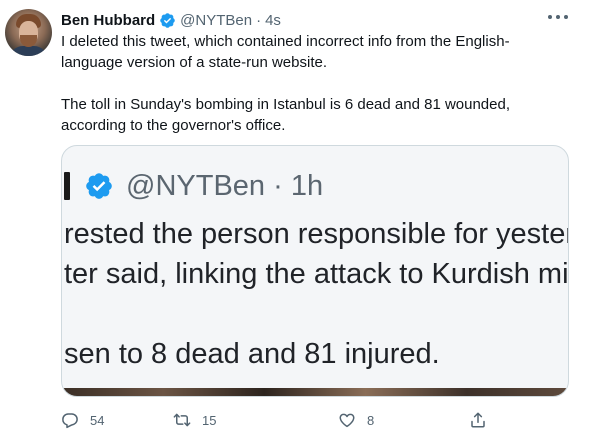  I want to click on retweet-button: 15, so click(194, 420).